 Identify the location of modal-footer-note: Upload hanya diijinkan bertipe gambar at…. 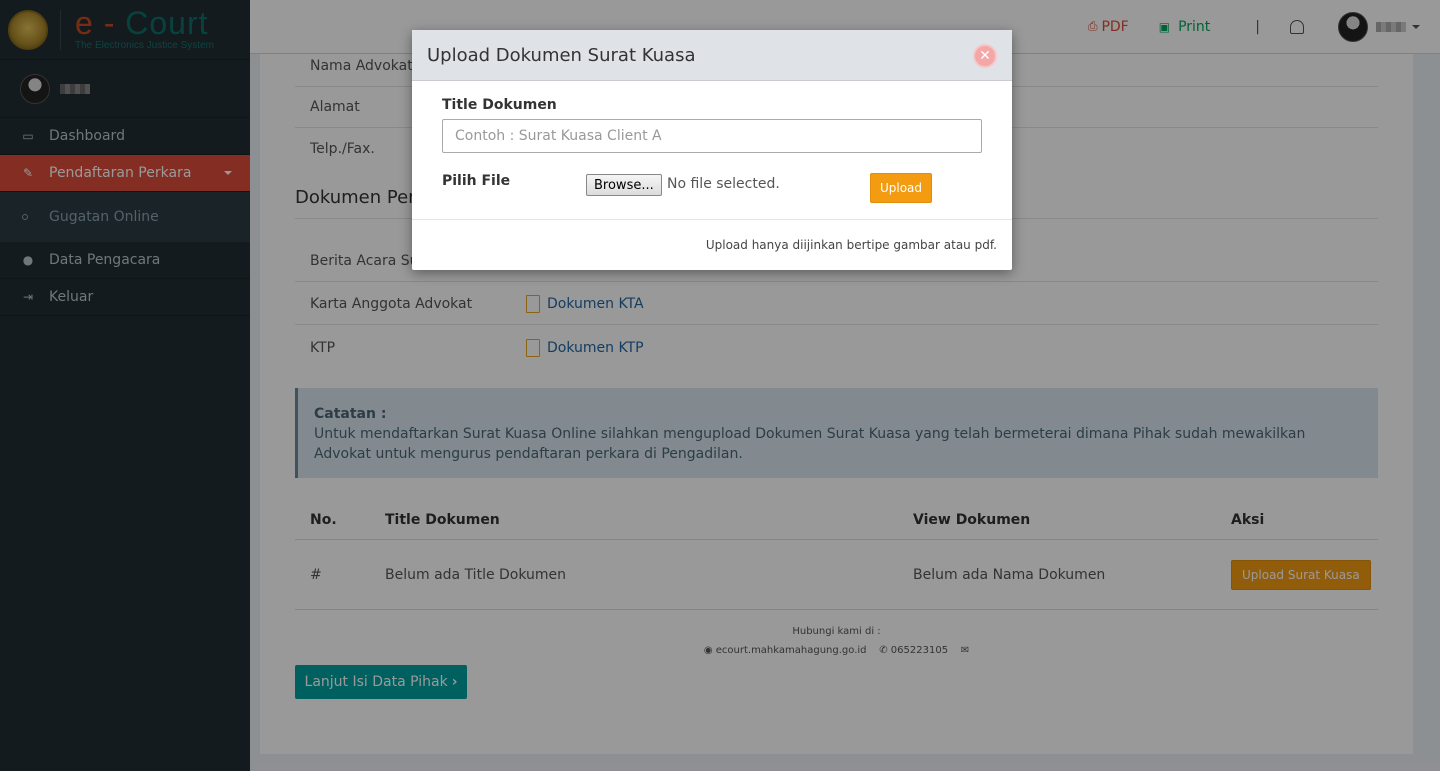
(851, 245).